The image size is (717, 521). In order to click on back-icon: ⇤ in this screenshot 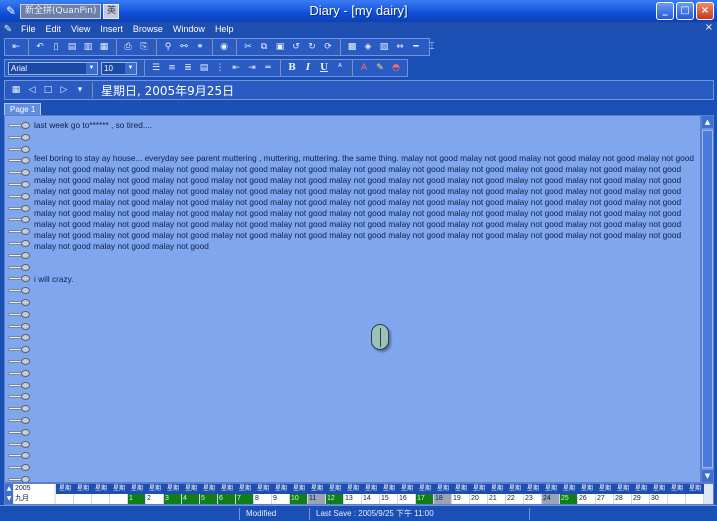, I will do `click(16, 47)`.